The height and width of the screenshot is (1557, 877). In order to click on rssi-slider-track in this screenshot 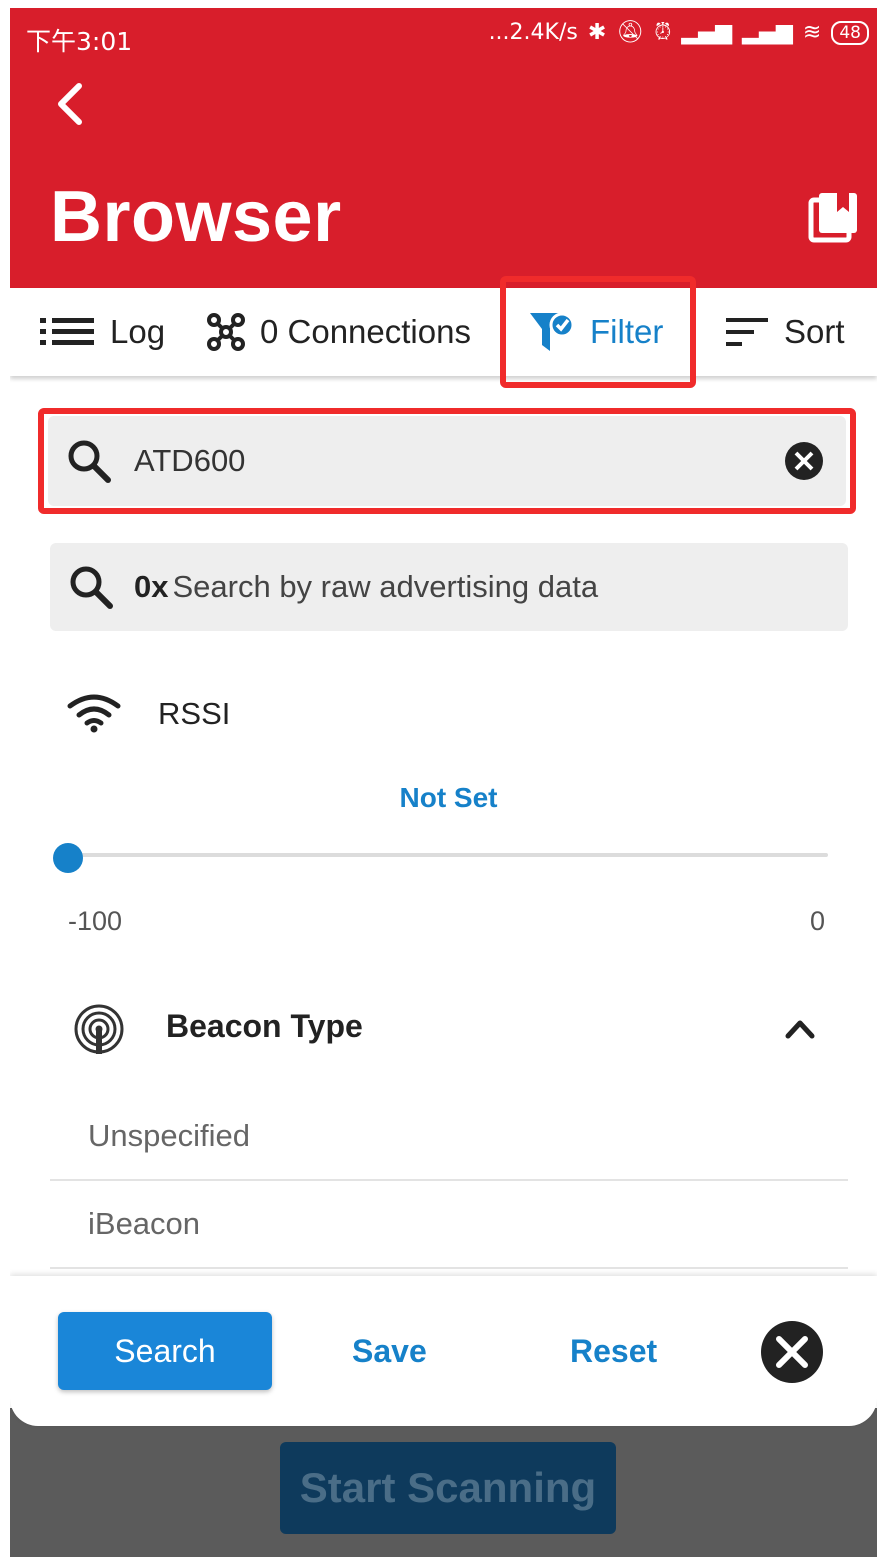, I will do `click(448, 855)`.